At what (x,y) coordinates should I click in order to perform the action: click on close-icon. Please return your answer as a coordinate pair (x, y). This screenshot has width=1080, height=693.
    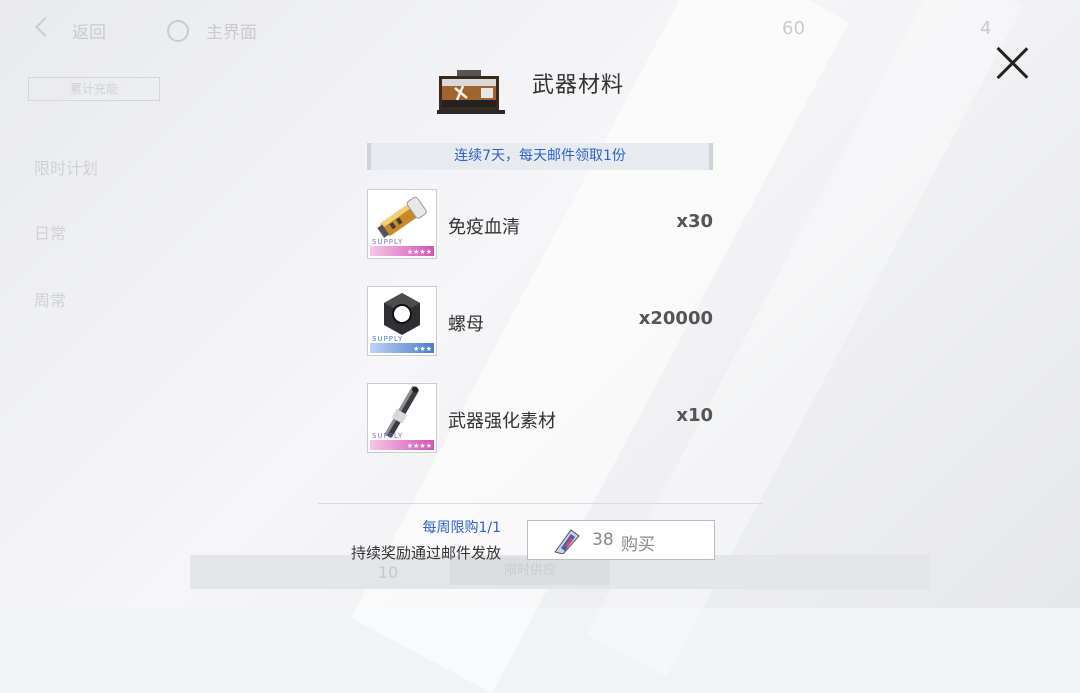
    Looking at the image, I should click on (1012, 62).